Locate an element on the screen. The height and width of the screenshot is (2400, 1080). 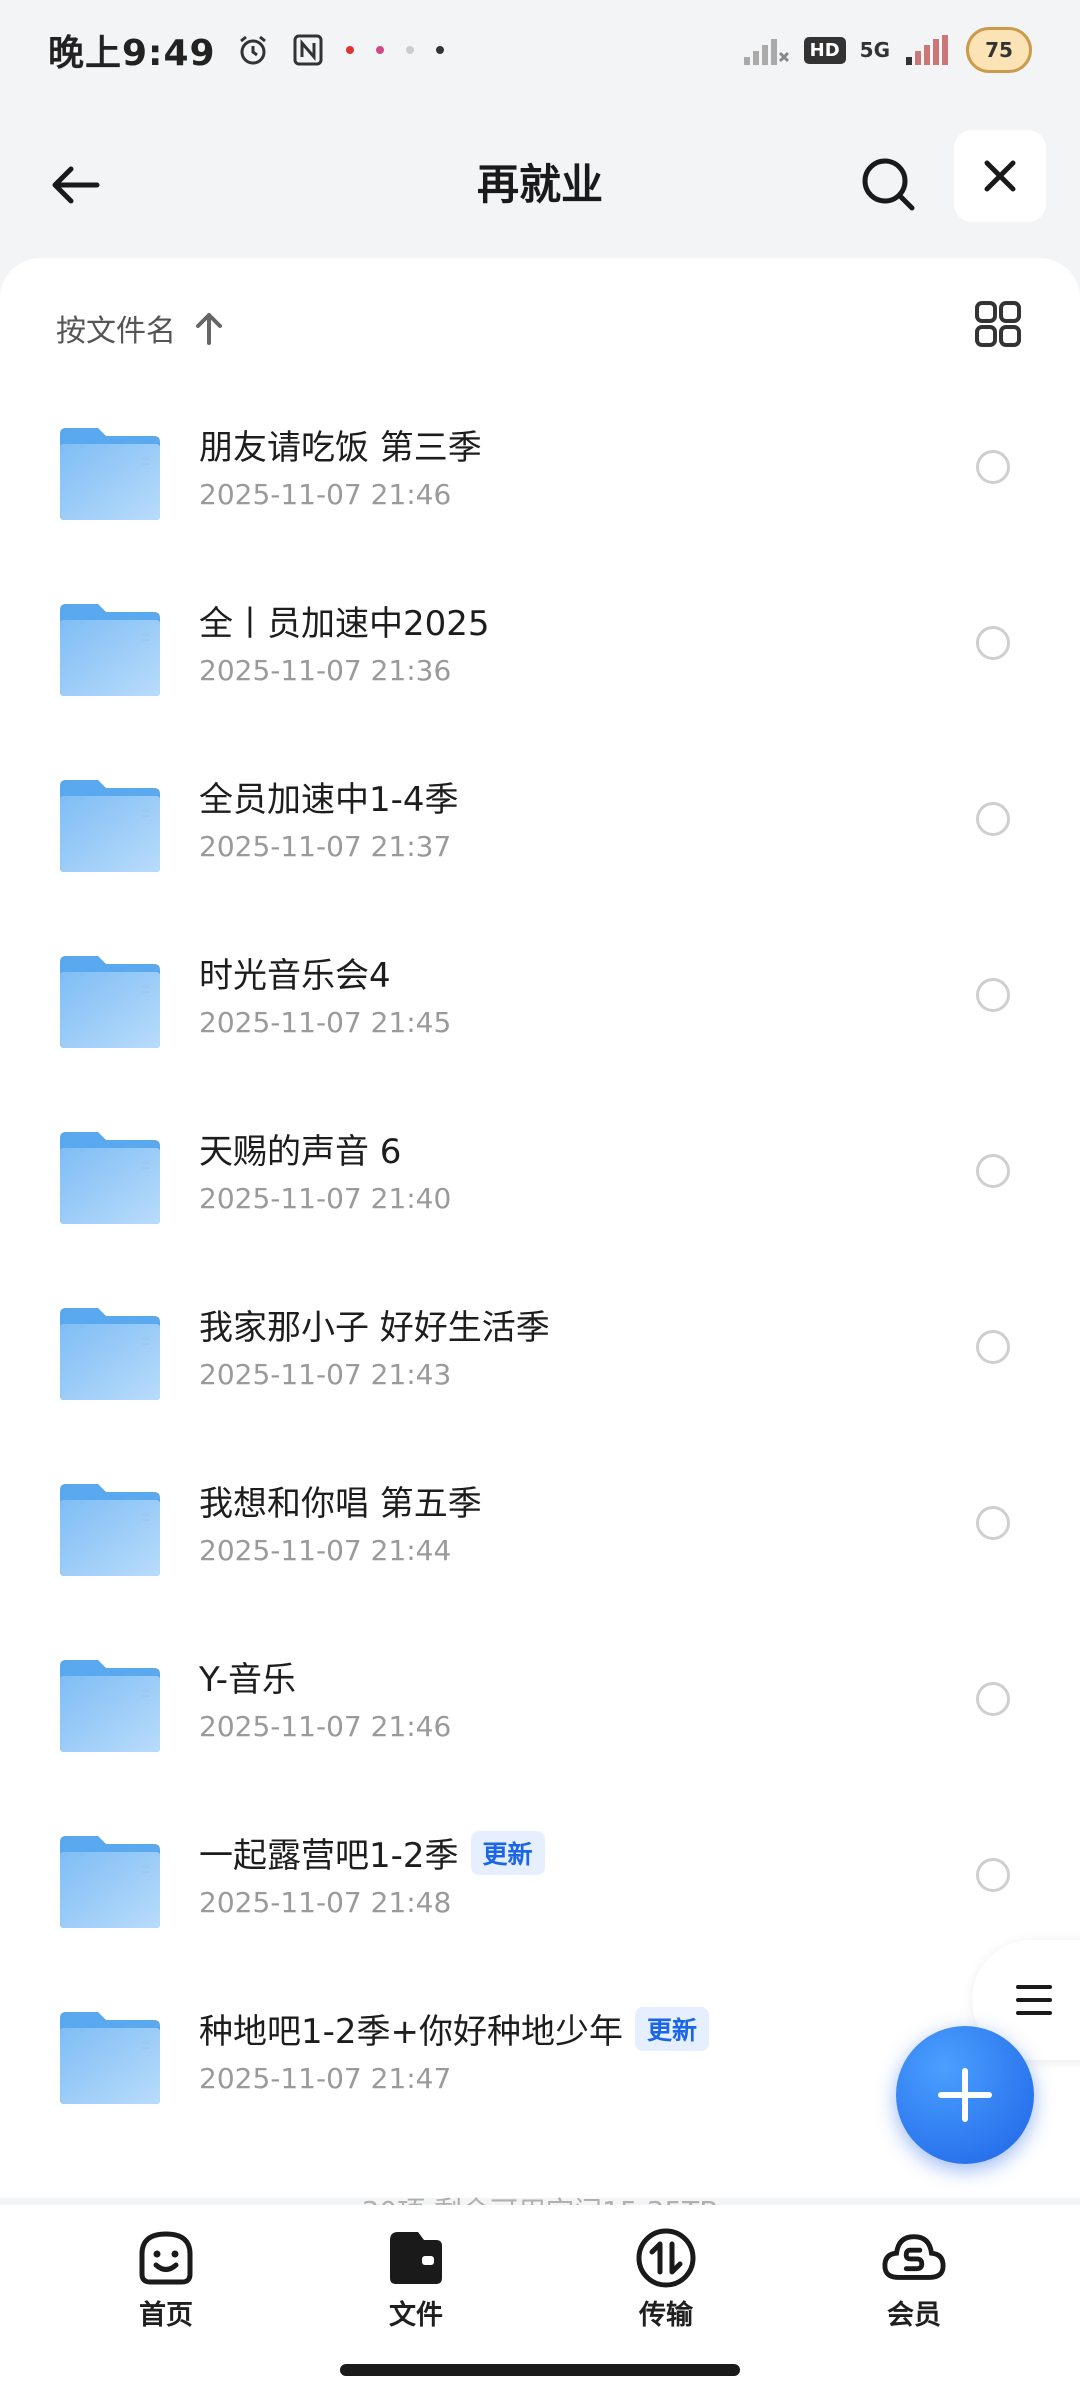
file-name-text: 我家那小子 好好生活季 is located at coordinates (374, 1328).